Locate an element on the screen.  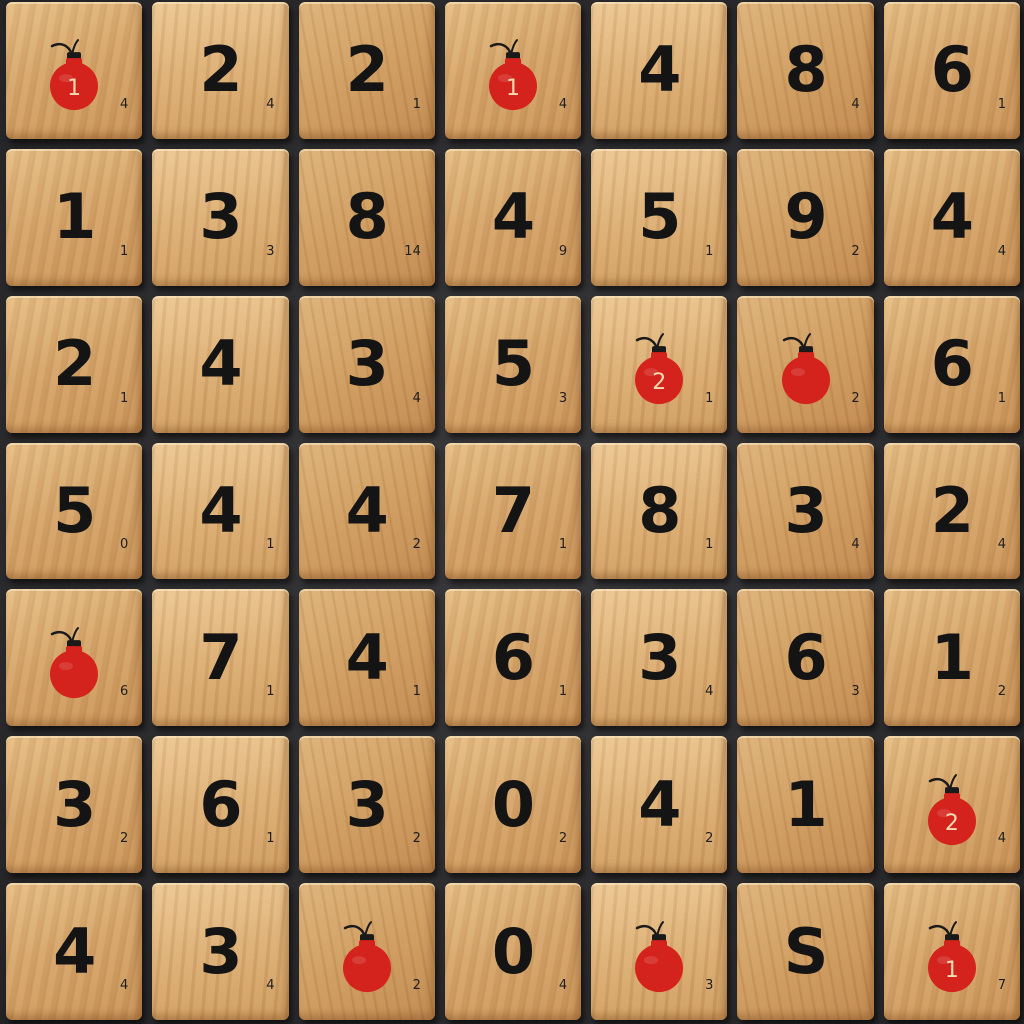
number-tile: 51 is located at coordinates (659, 217).